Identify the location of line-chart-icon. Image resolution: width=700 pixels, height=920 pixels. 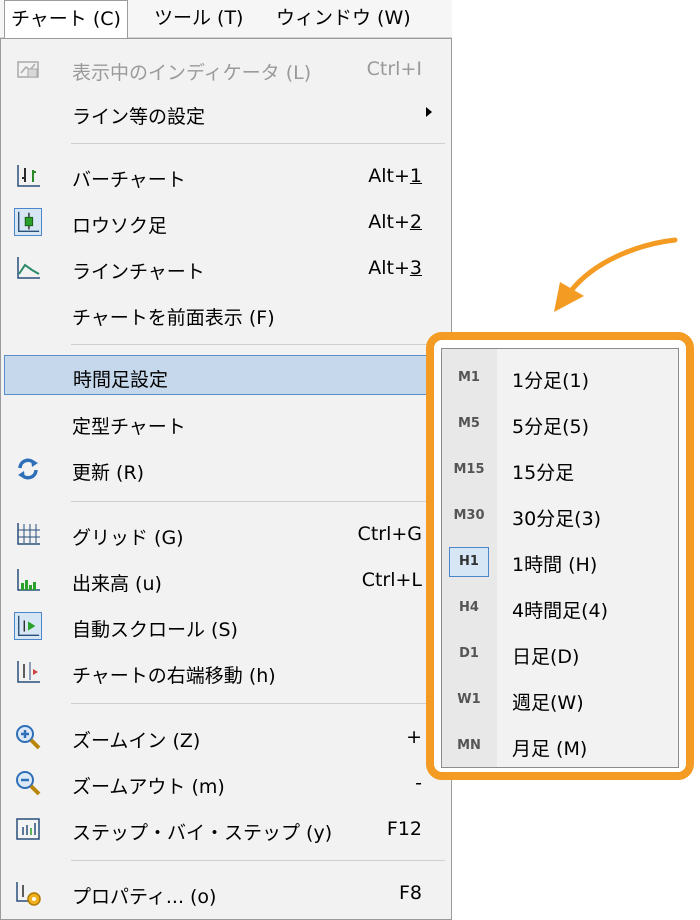
(28, 268).